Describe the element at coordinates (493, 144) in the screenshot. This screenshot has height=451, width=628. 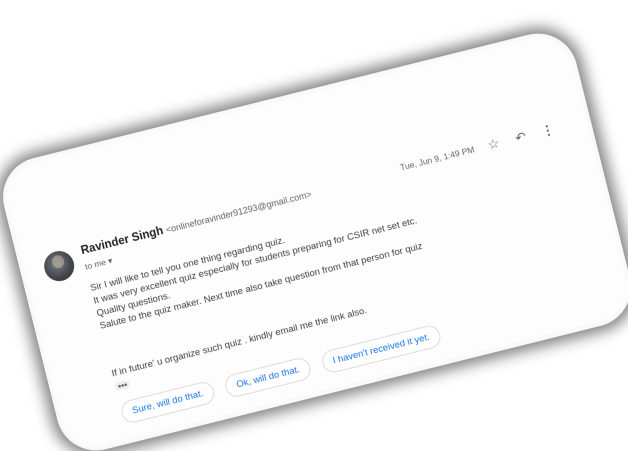
I see `star-icon: ☆` at that location.